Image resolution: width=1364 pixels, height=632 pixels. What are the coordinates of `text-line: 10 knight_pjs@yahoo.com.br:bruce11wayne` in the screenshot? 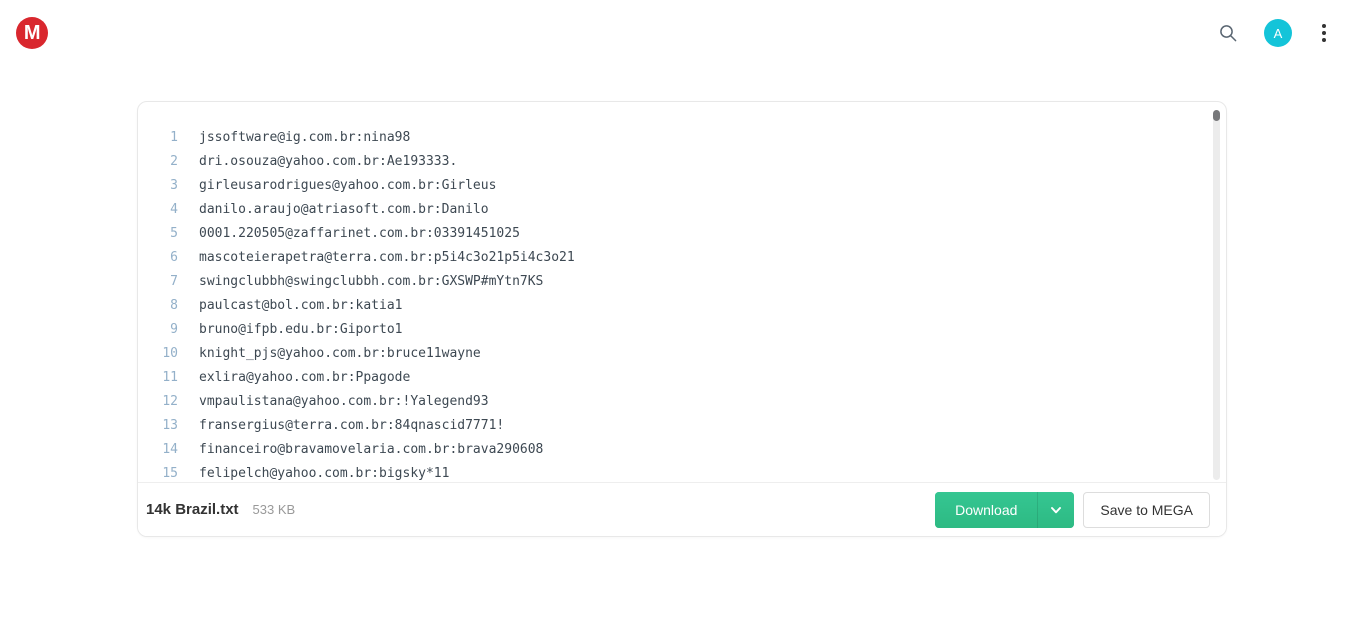 It's located at (682, 354).